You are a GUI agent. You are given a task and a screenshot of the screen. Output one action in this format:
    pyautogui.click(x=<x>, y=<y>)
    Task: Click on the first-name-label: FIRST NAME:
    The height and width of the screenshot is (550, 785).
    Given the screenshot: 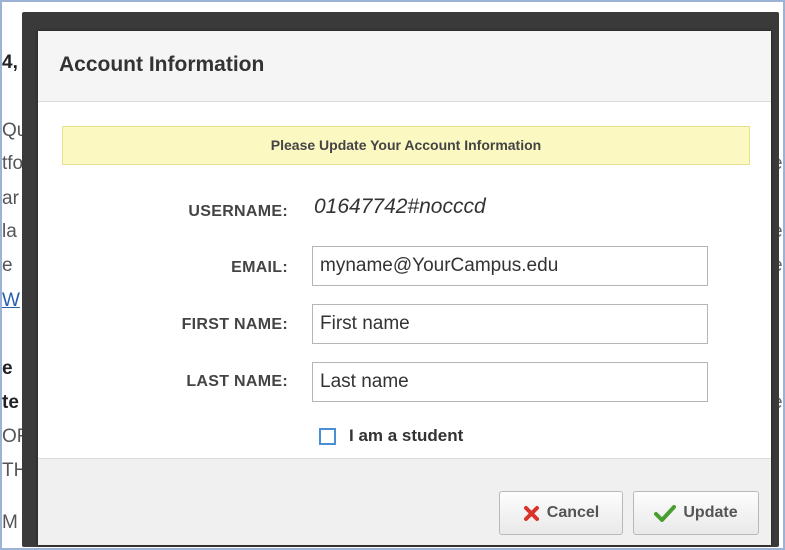 What is the action you would take?
    pyautogui.click(x=234, y=324)
    